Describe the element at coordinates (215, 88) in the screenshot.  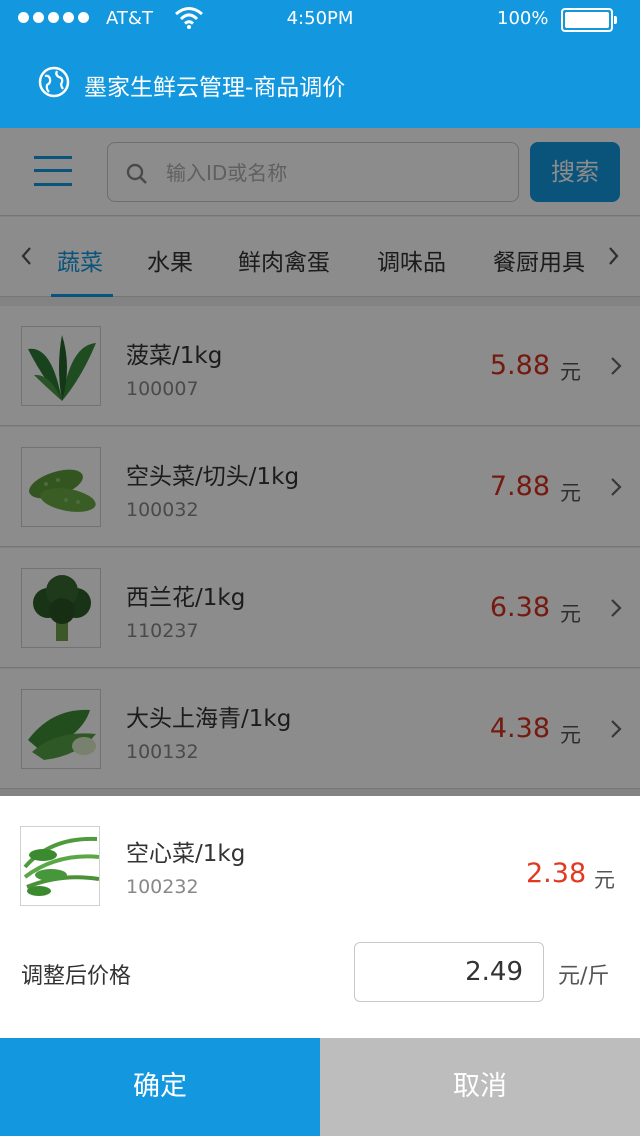
I see `page-title: 墨家生鲜云管理-商品调价` at that location.